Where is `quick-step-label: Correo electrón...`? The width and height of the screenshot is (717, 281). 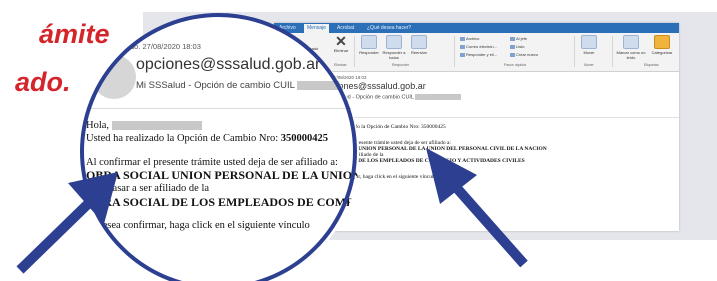 quick-step-label: Correo electrón... is located at coordinates (481, 46).